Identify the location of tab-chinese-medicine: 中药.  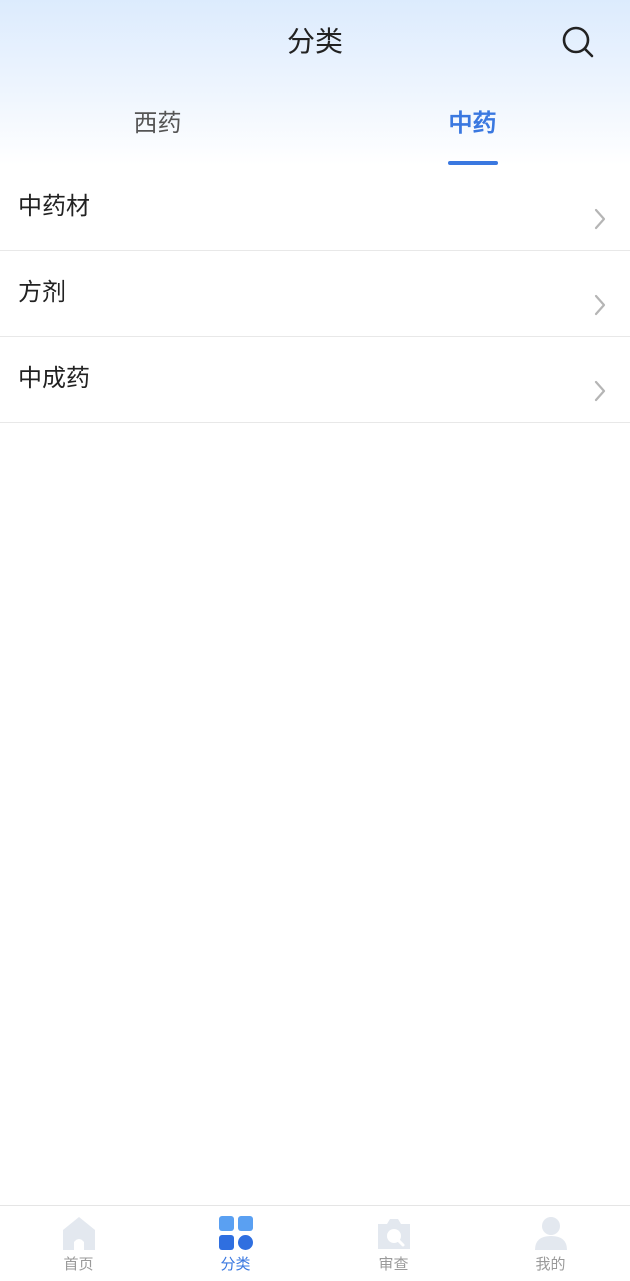
(472, 130).